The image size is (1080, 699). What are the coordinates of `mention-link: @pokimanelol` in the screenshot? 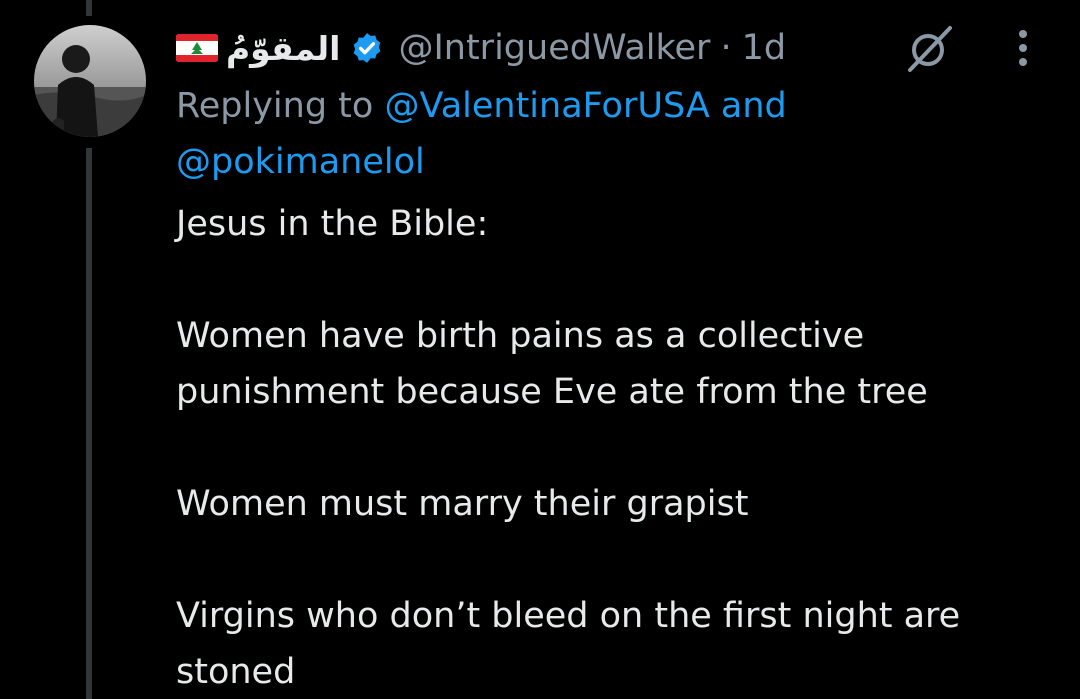 It's located at (300, 162).